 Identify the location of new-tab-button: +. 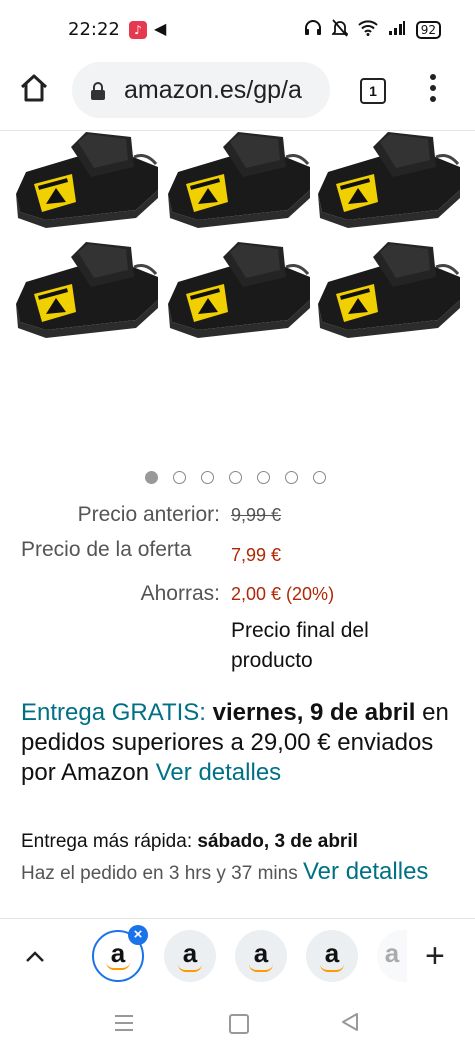
(435, 956).